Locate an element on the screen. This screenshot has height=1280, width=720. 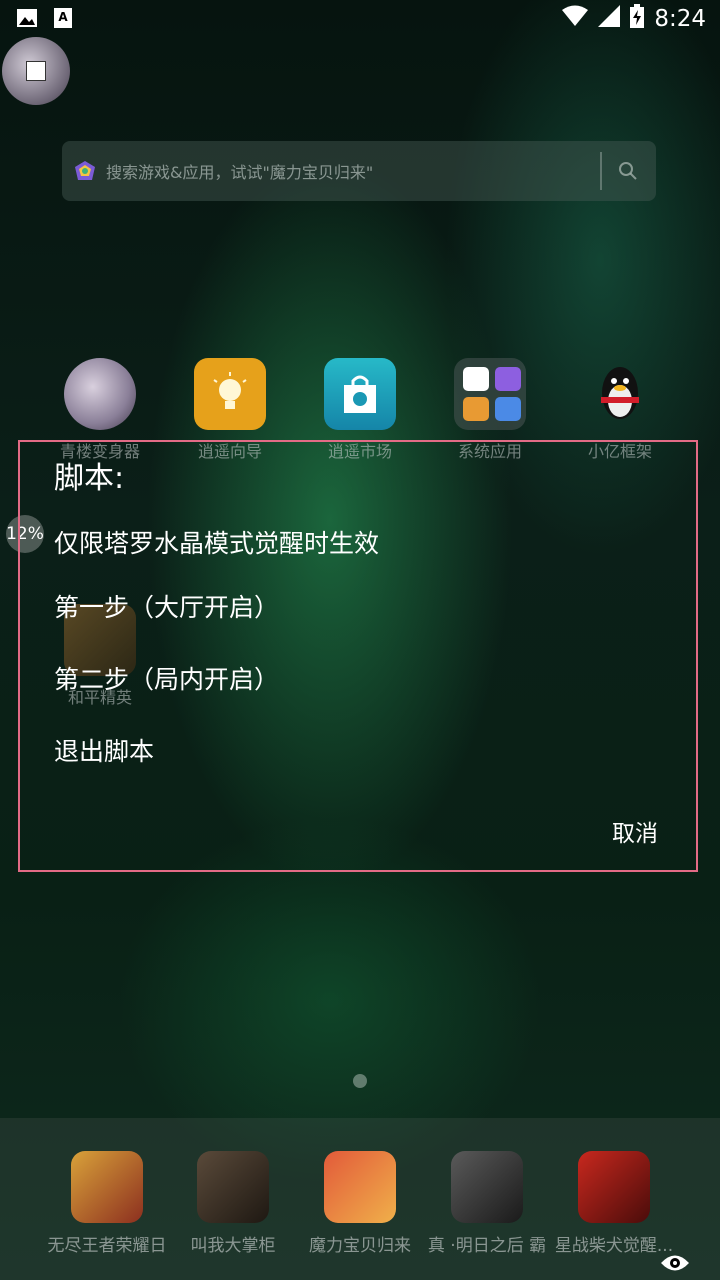
search-divider is located at coordinates (601, 171).